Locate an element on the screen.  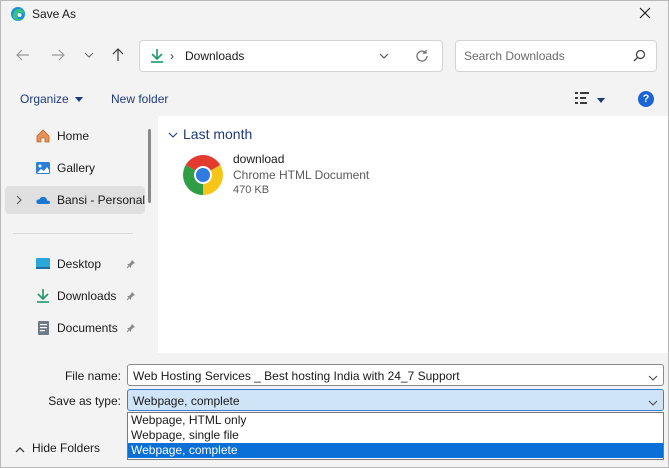
sidebar-item-label: Gallery is located at coordinates (76, 168).